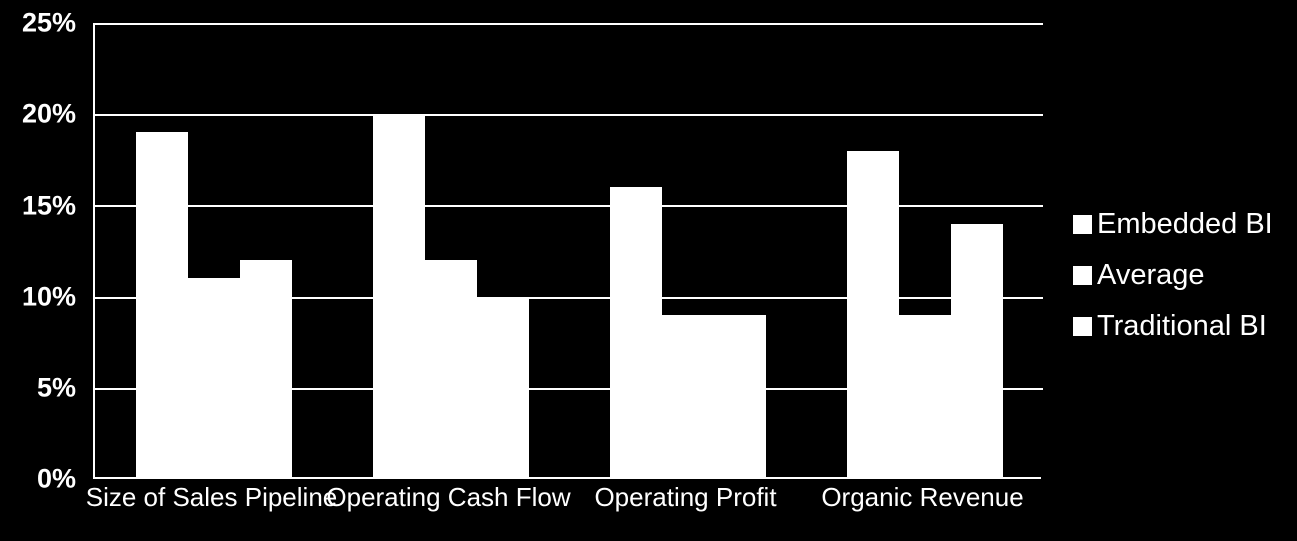 The width and height of the screenshot is (1297, 541). What do you see at coordinates (502, 387) in the screenshot?
I see `bar-traditional-bi-operating-cash-flow` at bounding box center [502, 387].